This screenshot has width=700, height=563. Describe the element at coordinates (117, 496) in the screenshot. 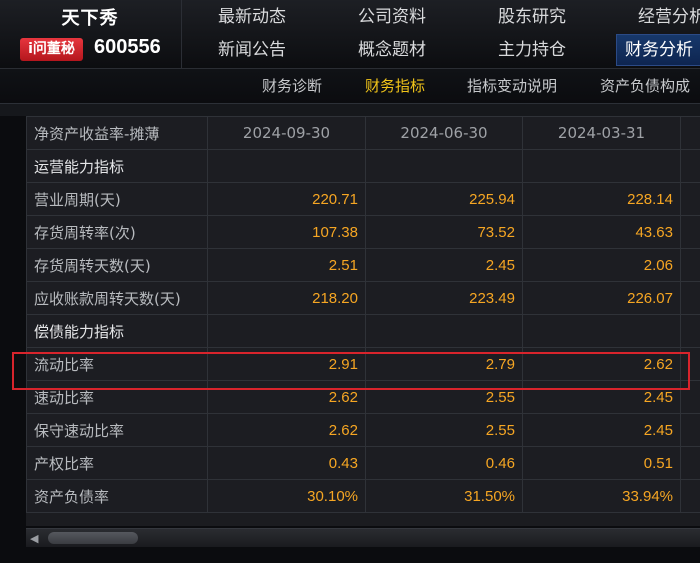

I see `row-label: 资产负债率` at that location.